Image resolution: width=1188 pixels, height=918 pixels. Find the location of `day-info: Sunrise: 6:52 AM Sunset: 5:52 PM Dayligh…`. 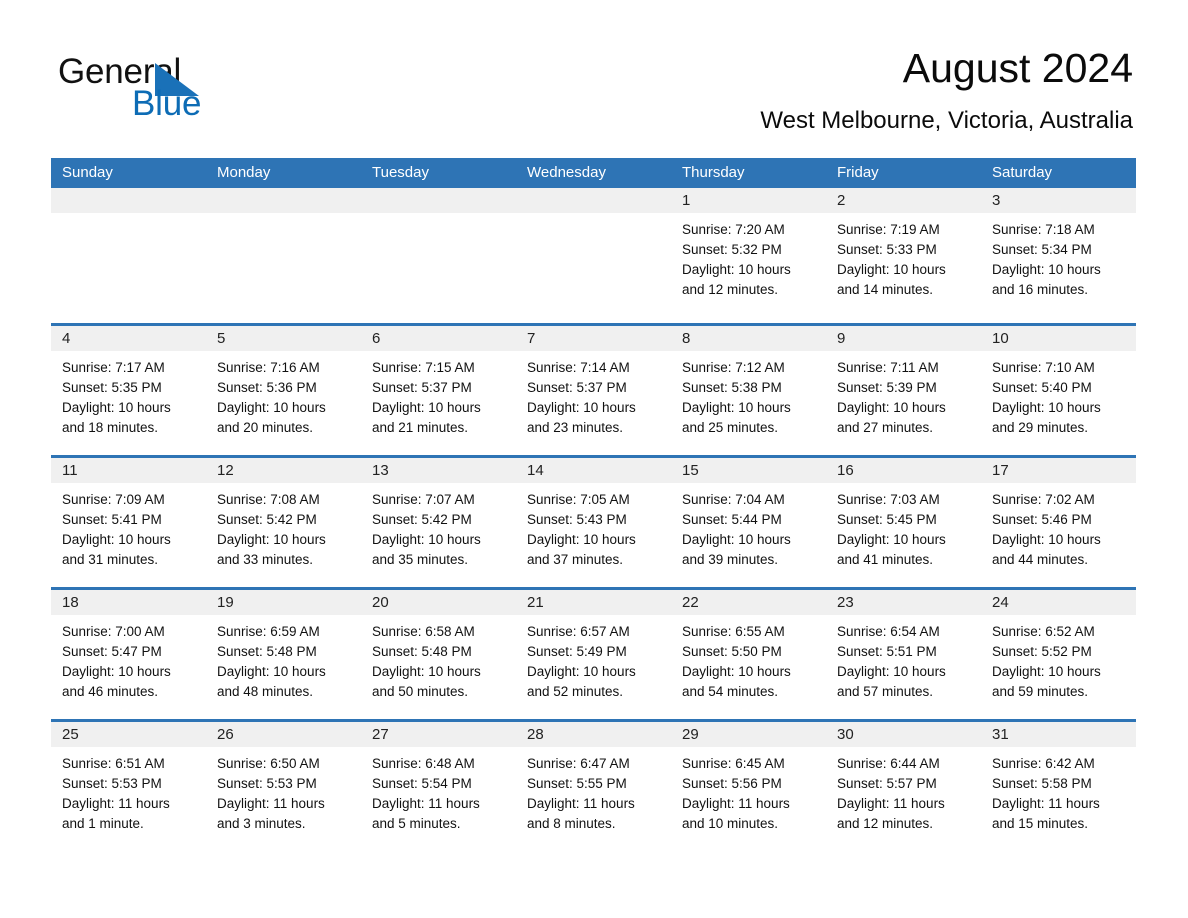

day-info: Sunrise: 6:52 AM Sunset: 5:52 PM Dayligh… is located at coordinates (1058, 658).